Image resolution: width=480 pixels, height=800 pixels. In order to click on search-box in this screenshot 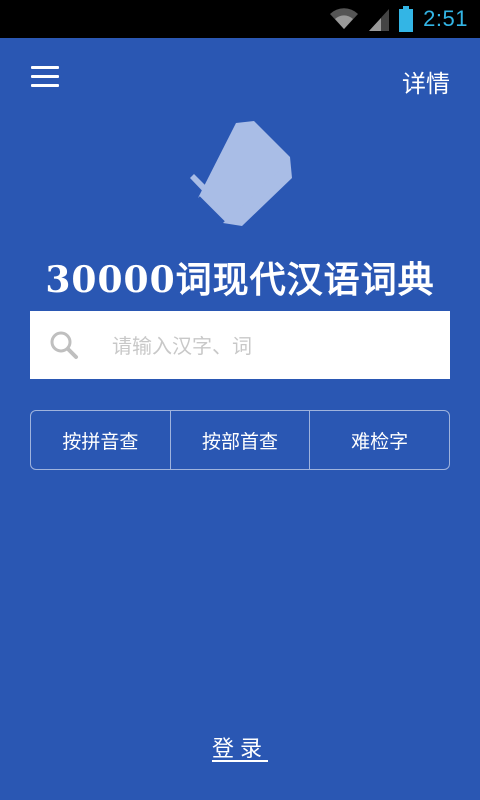, I will do `click(240, 345)`.